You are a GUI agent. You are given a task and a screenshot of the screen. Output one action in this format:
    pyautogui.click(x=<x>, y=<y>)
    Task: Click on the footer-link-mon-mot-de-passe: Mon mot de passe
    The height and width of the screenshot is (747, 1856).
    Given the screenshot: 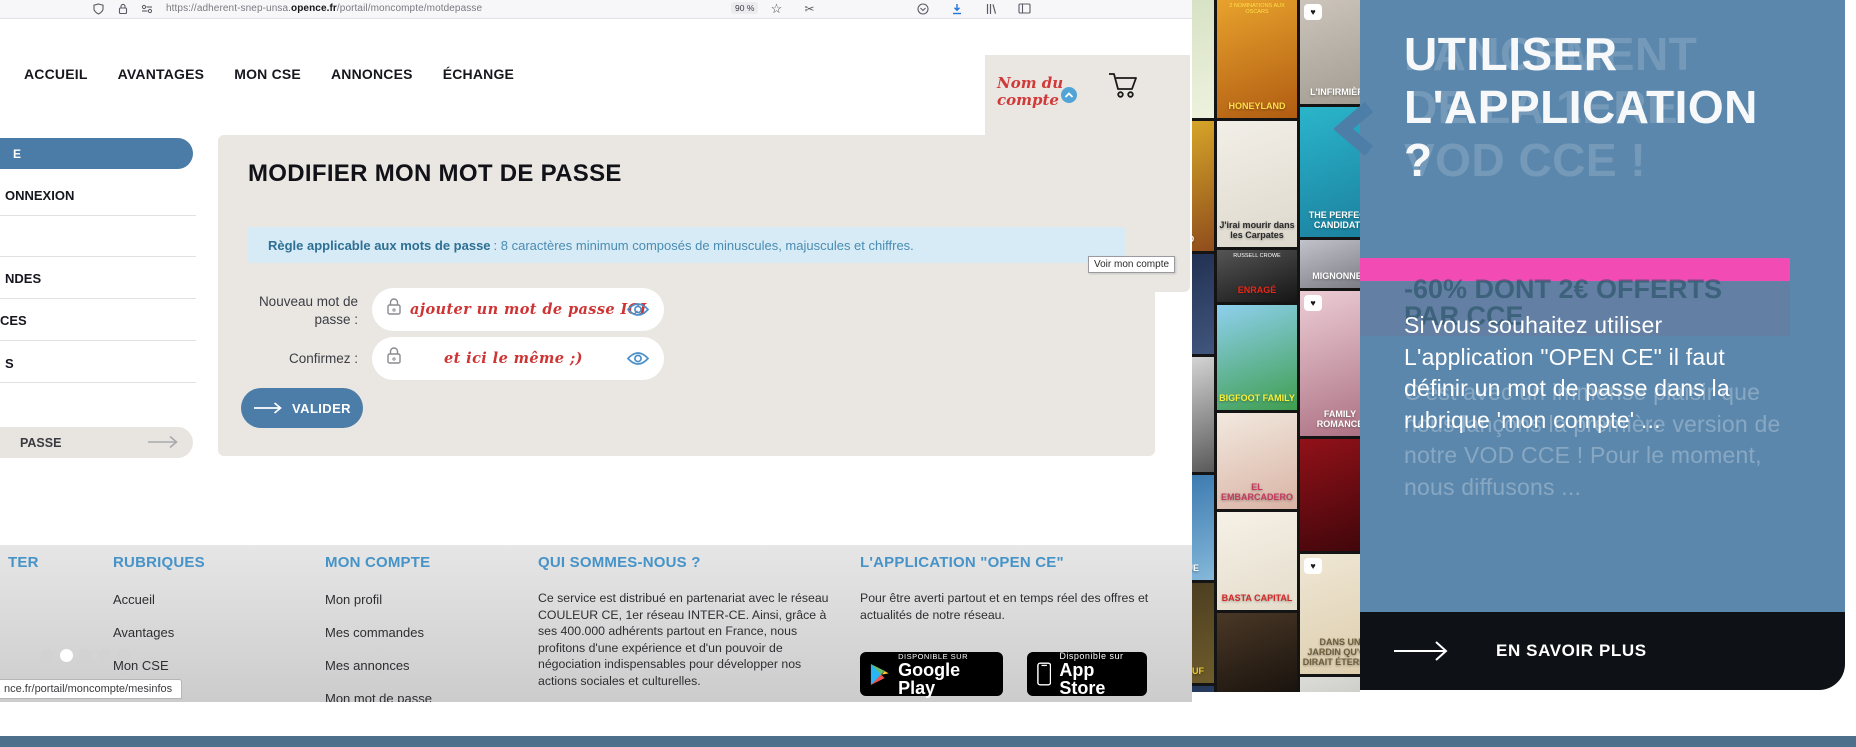 What is the action you would take?
    pyautogui.click(x=378, y=696)
    